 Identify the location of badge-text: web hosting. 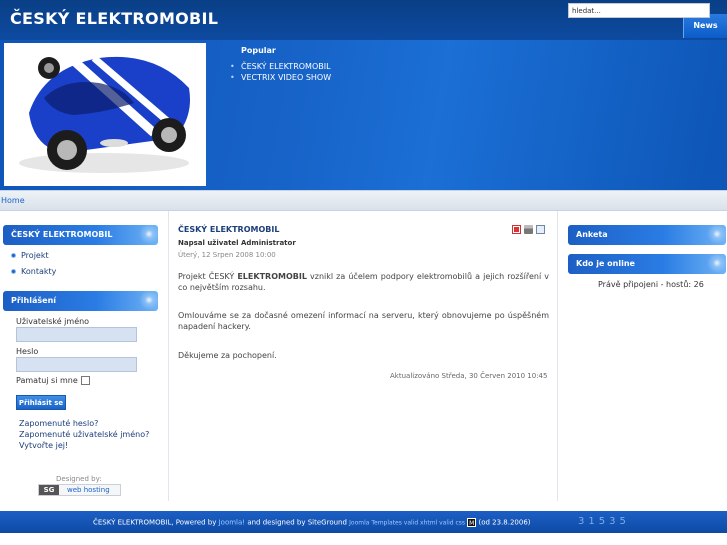
(88, 490).